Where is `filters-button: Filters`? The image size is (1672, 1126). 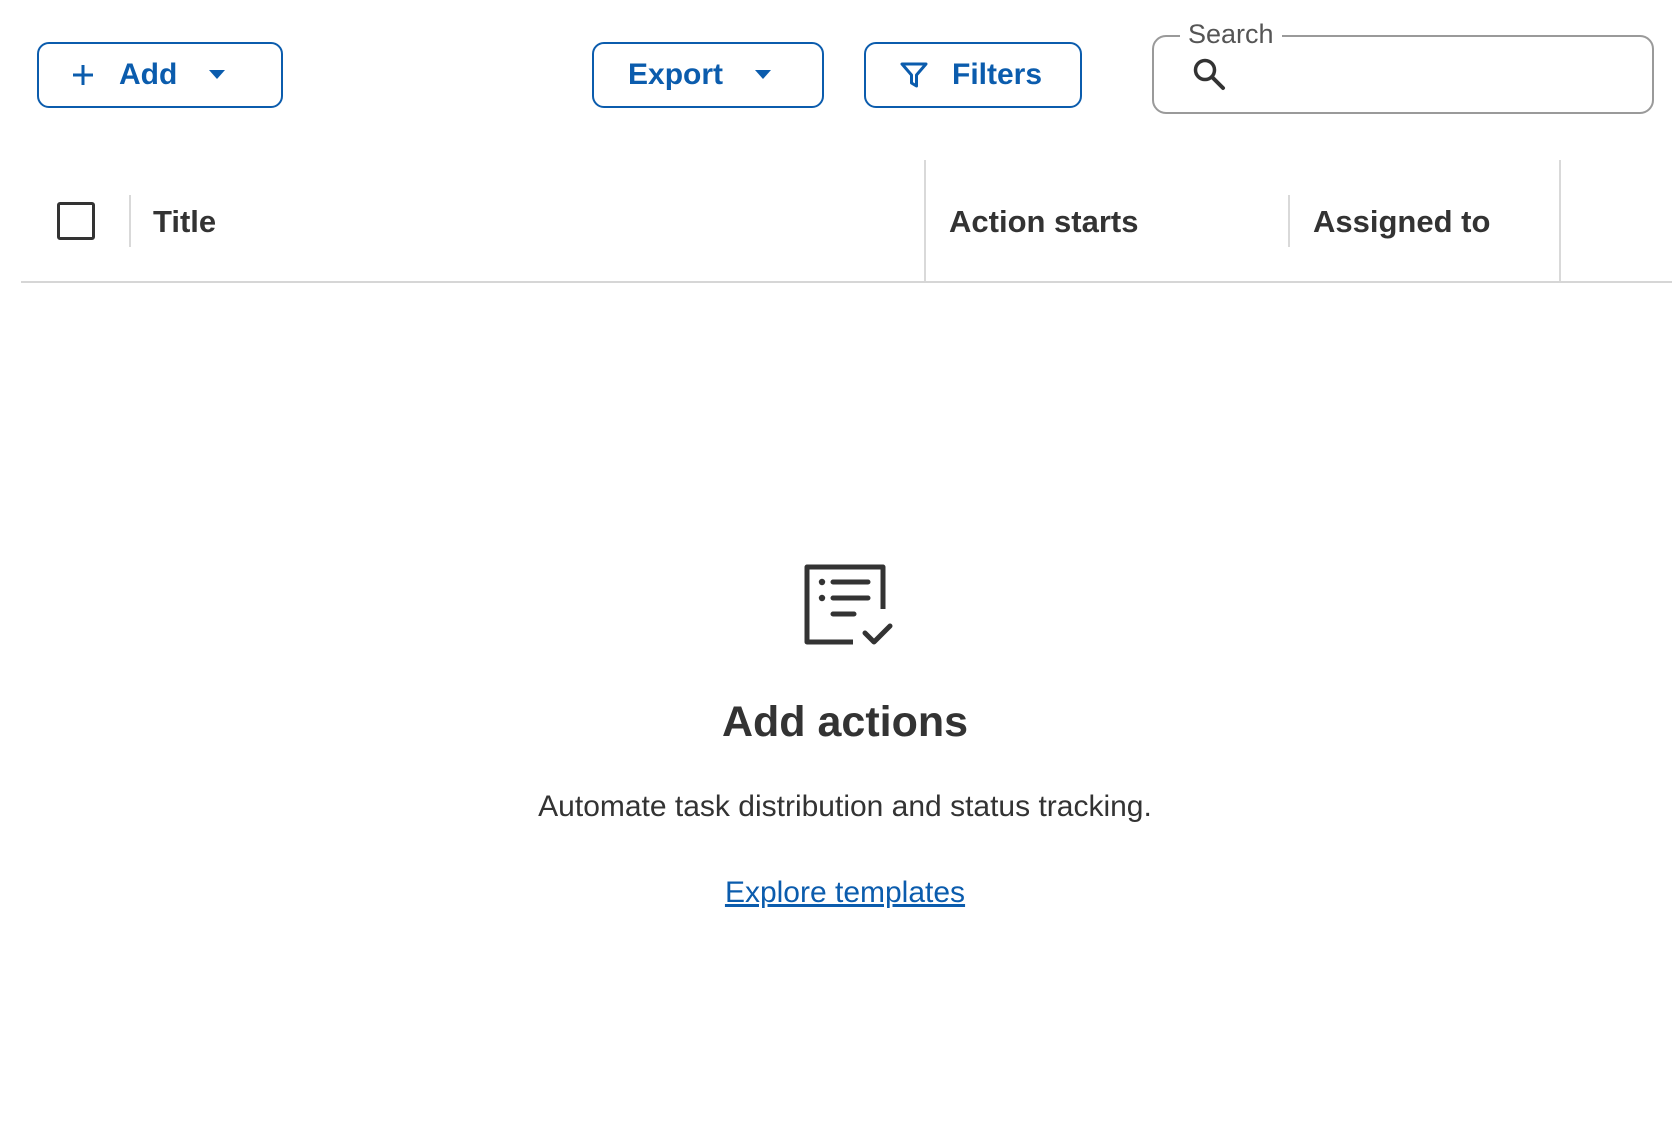 filters-button: Filters is located at coordinates (973, 75).